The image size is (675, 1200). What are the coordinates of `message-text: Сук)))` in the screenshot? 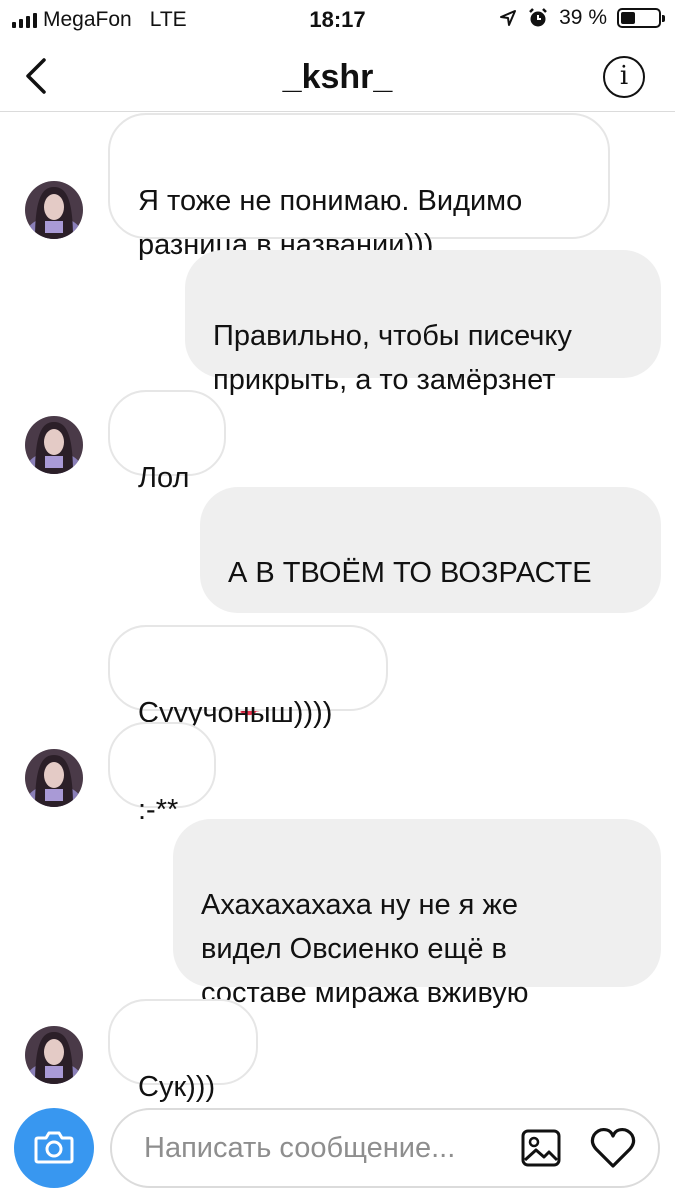 It's located at (177, 1087).